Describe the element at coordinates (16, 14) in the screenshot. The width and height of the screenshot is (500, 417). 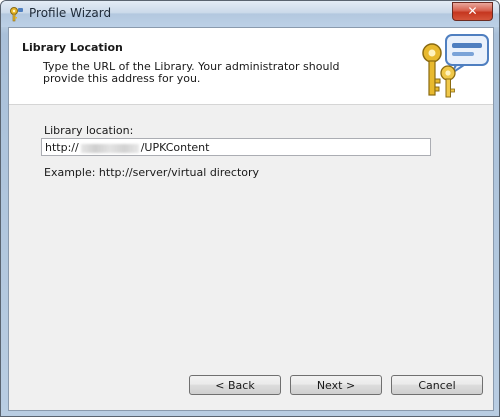
I see `keys-icon` at that location.